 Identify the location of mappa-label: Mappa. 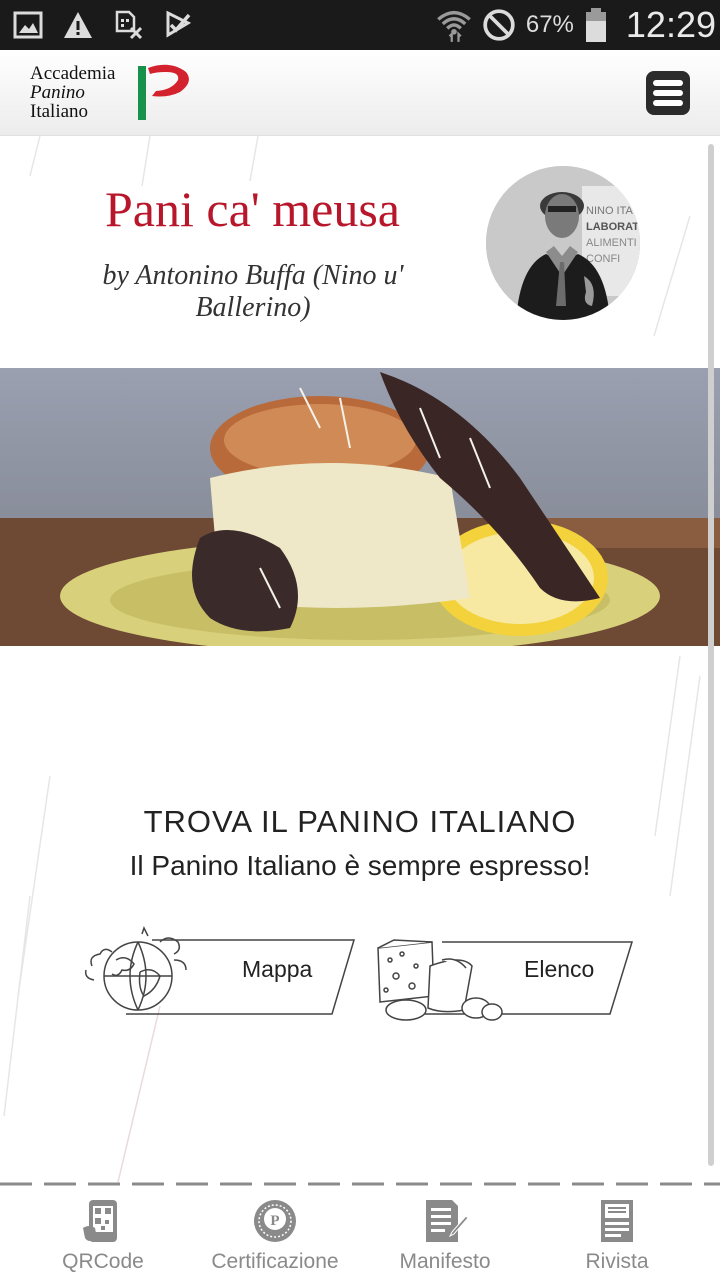
(277, 969).